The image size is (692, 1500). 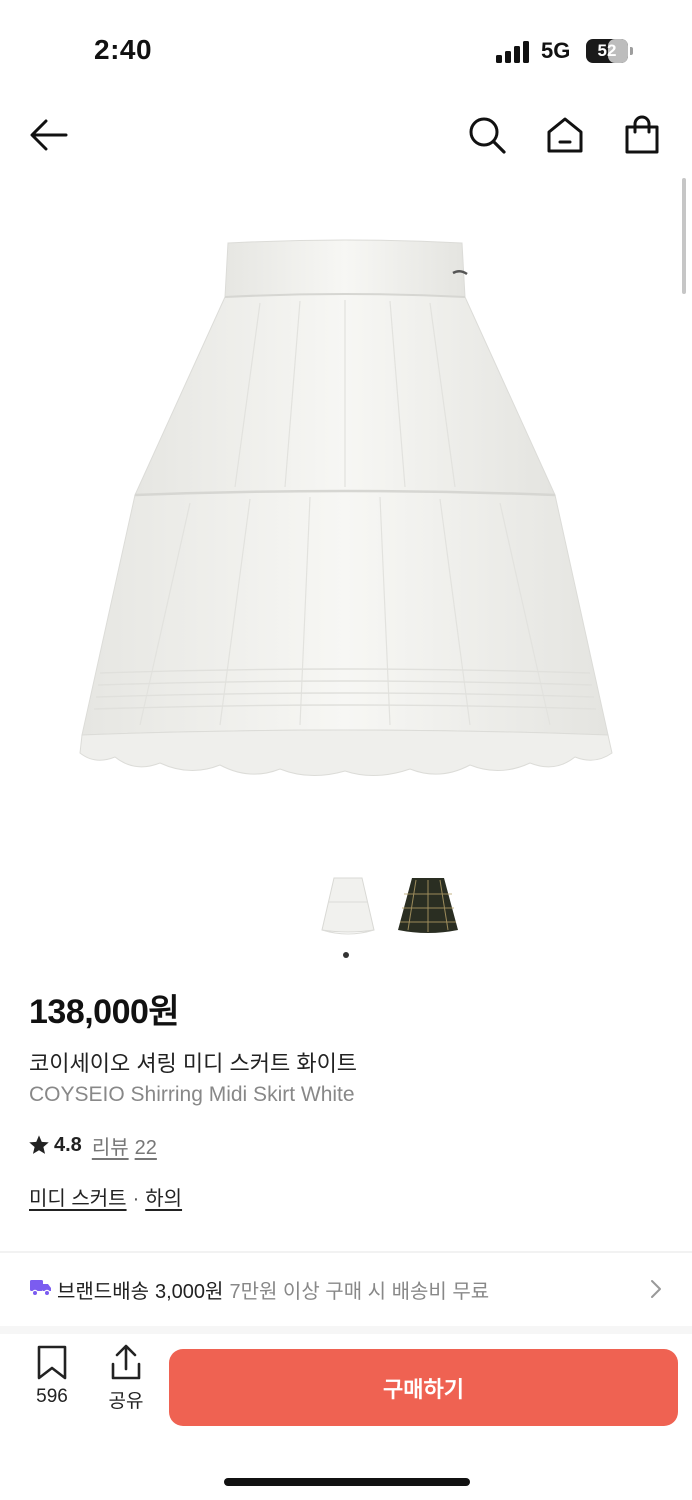 What do you see at coordinates (346, 1330) in the screenshot?
I see `section-divider-thick` at bounding box center [346, 1330].